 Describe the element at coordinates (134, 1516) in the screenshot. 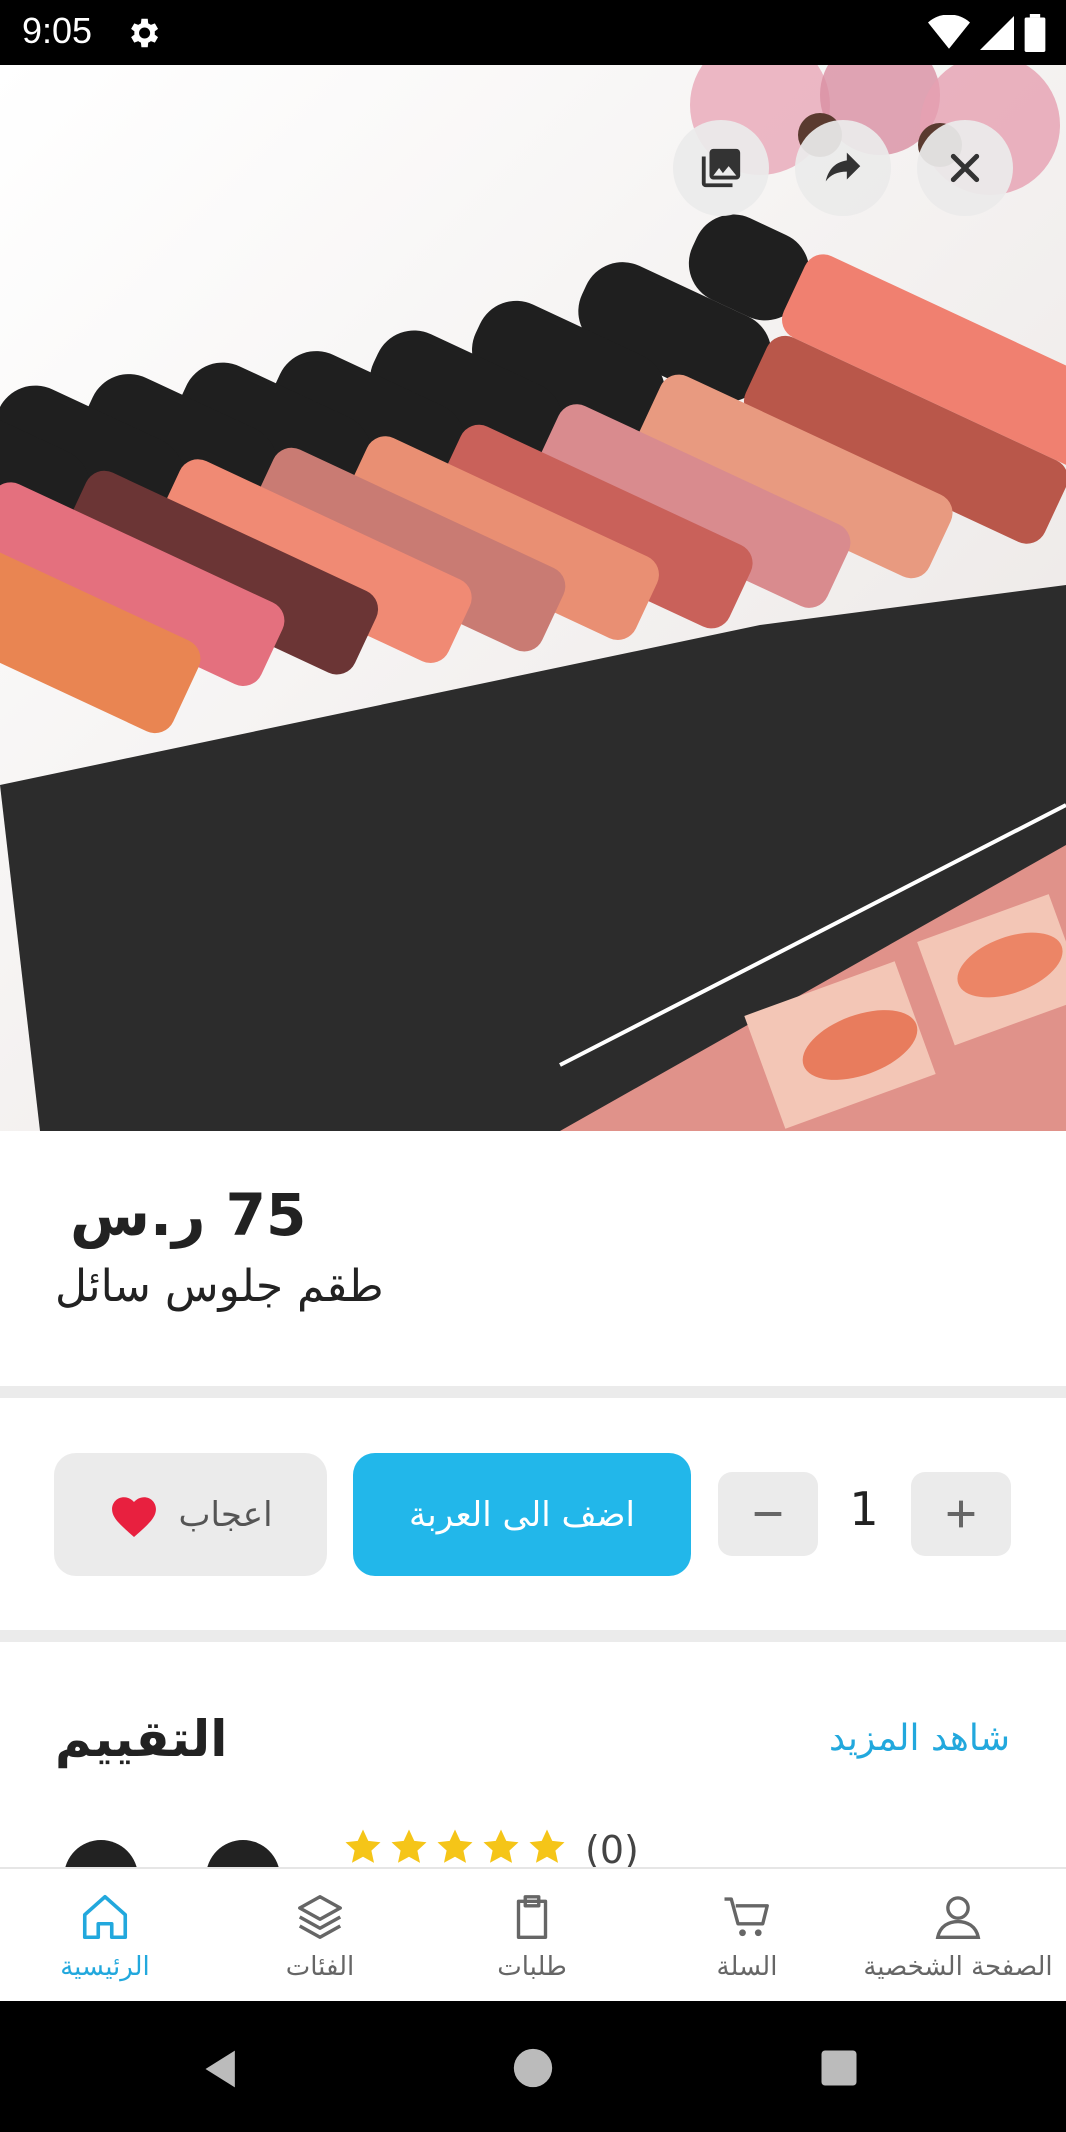

I see `heart-icon` at that location.